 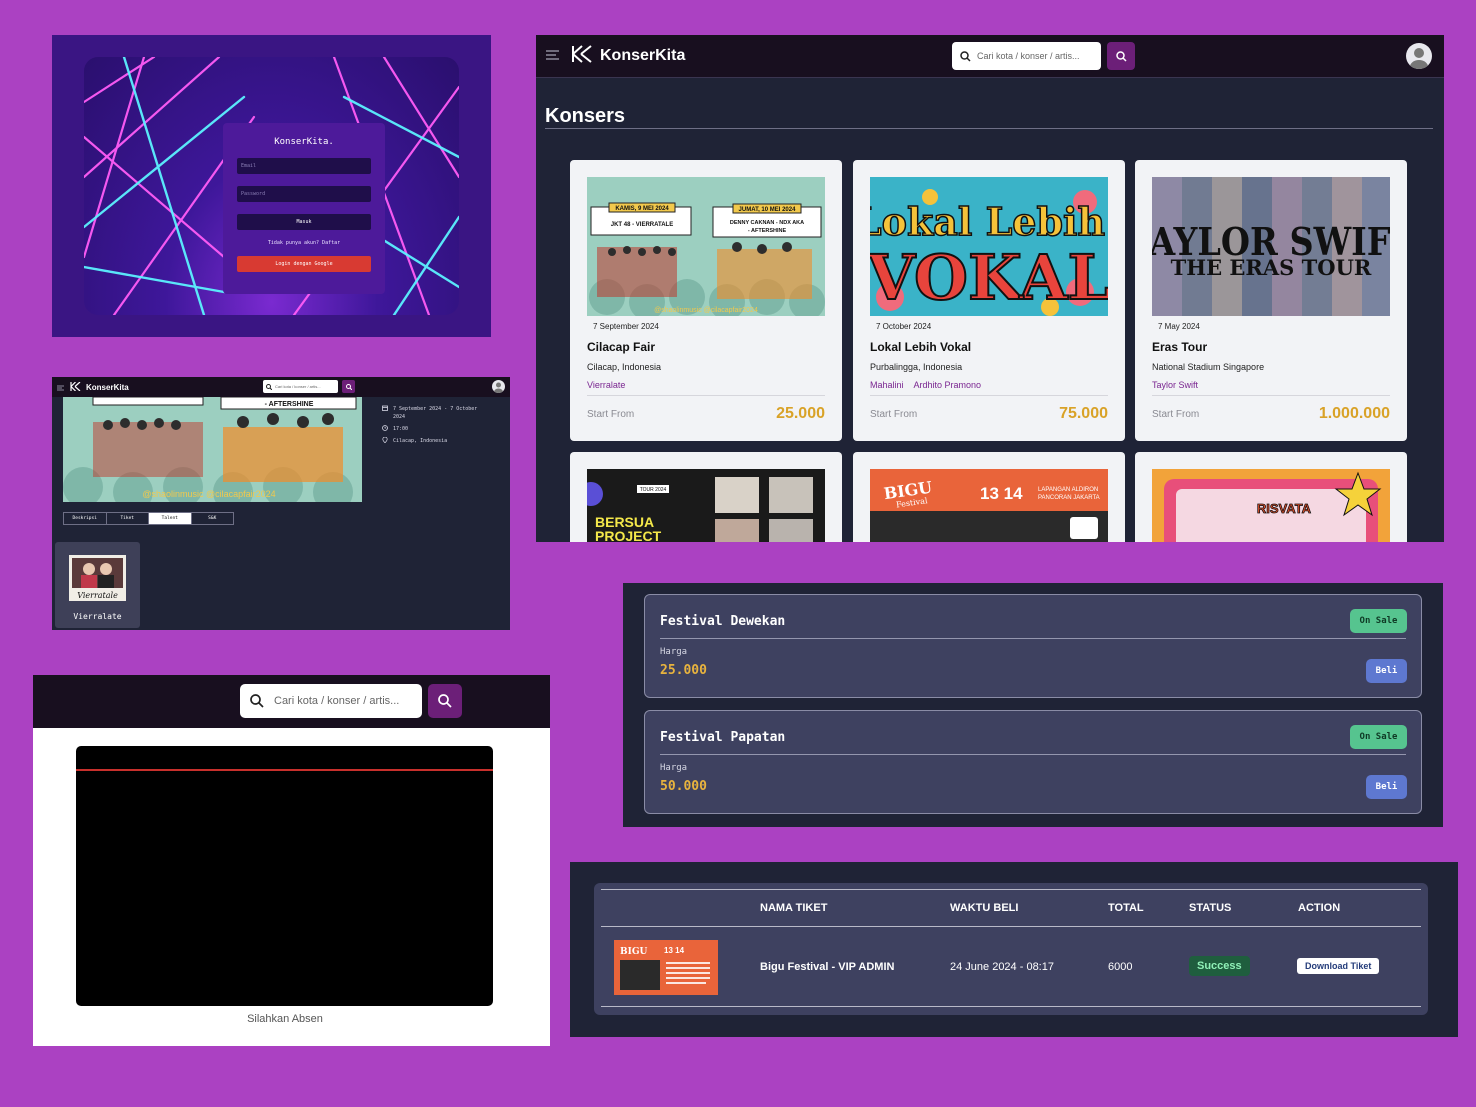 What do you see at coordinates (767, 223) in the screenshot?
I see `svg-text: DENNY CAKNAN - NDX AKA` at bounding box center [767, 223].